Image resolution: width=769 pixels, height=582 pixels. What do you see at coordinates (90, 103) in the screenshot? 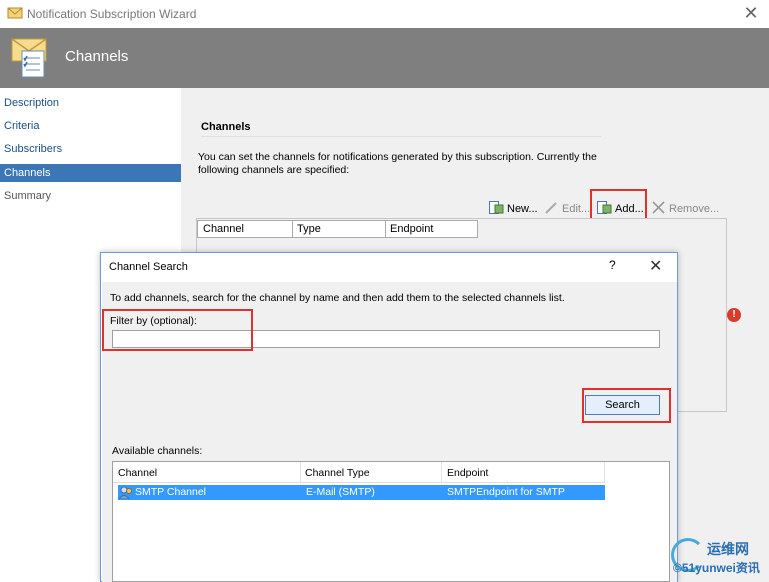
I see `nav-item-description: Description` at bounding box center [90, 103].